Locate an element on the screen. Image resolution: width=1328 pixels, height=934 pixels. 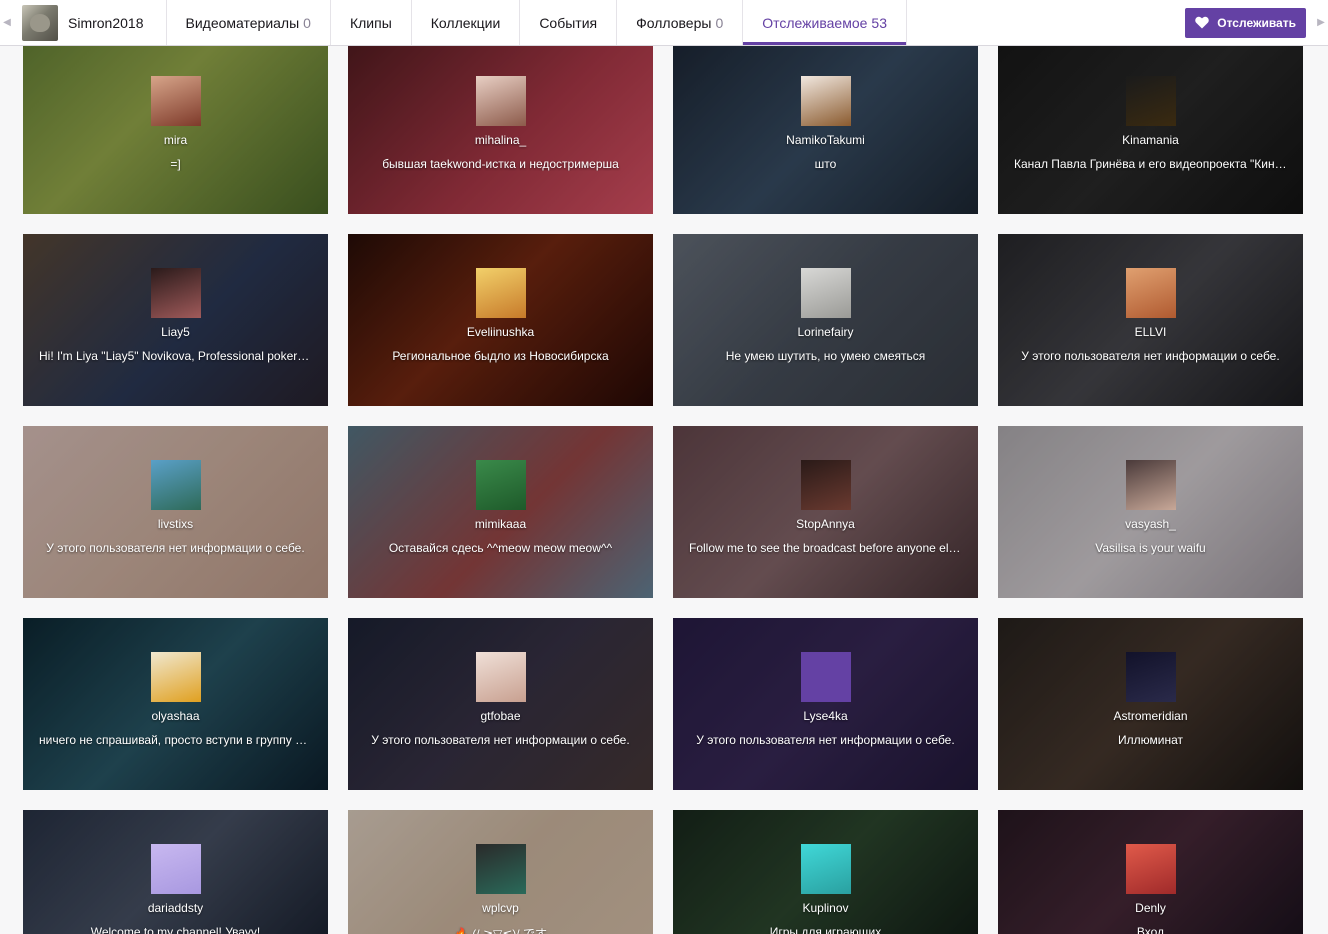
card-username: mimikaaa is located at coordinates (500, 524).